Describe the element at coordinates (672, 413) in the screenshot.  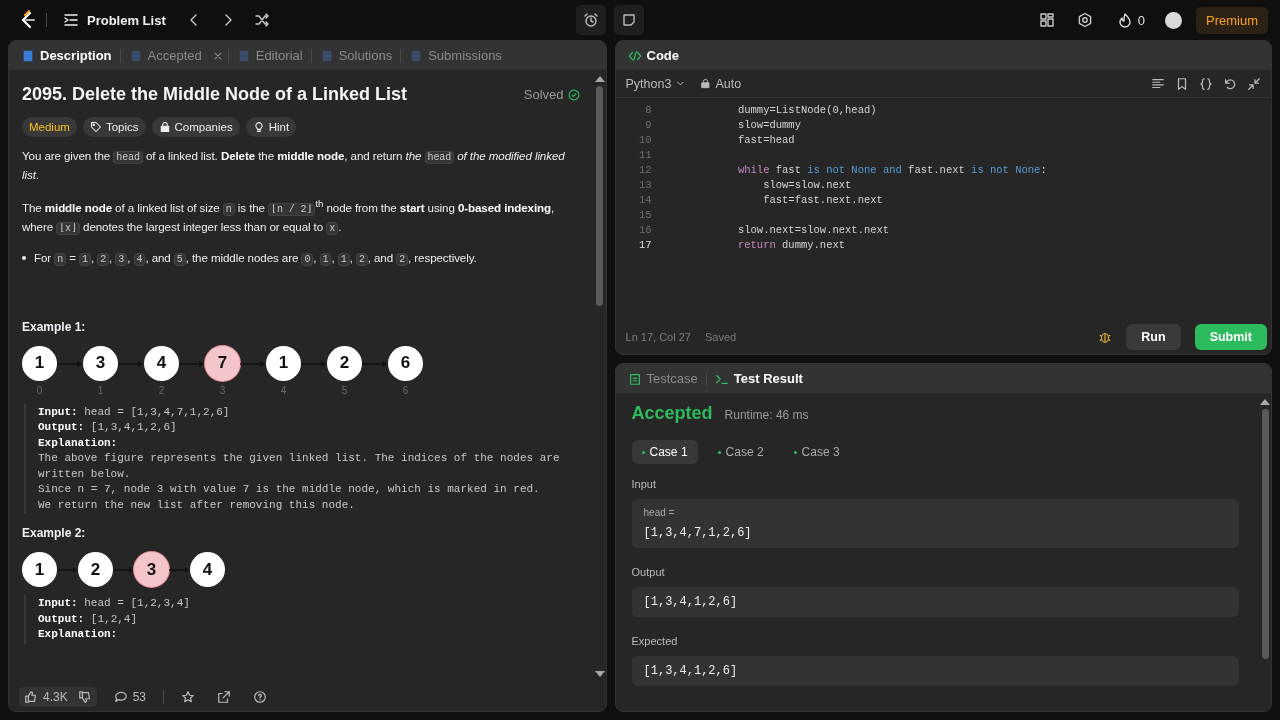
I see `verdict-label: Accepted` at that location.